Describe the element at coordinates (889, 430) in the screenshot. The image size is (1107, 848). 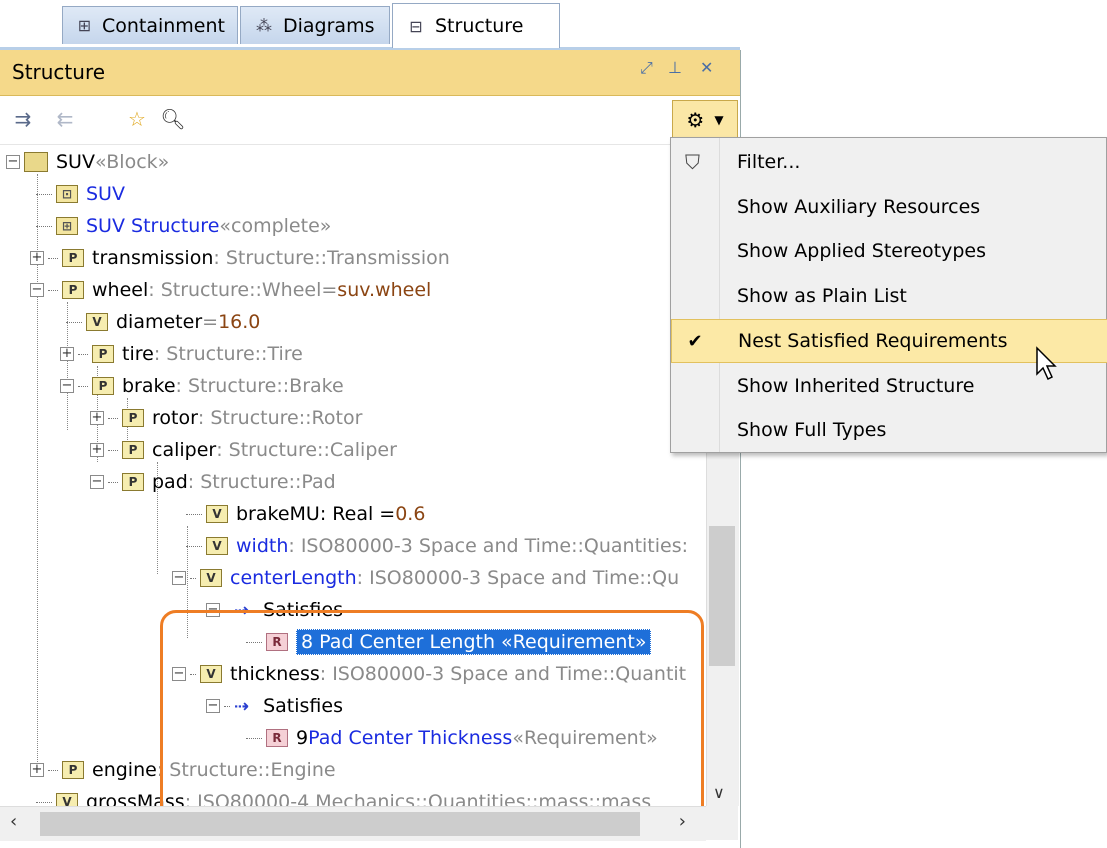
I see `menu-item-show-full-types: Show Full Types` at that location.